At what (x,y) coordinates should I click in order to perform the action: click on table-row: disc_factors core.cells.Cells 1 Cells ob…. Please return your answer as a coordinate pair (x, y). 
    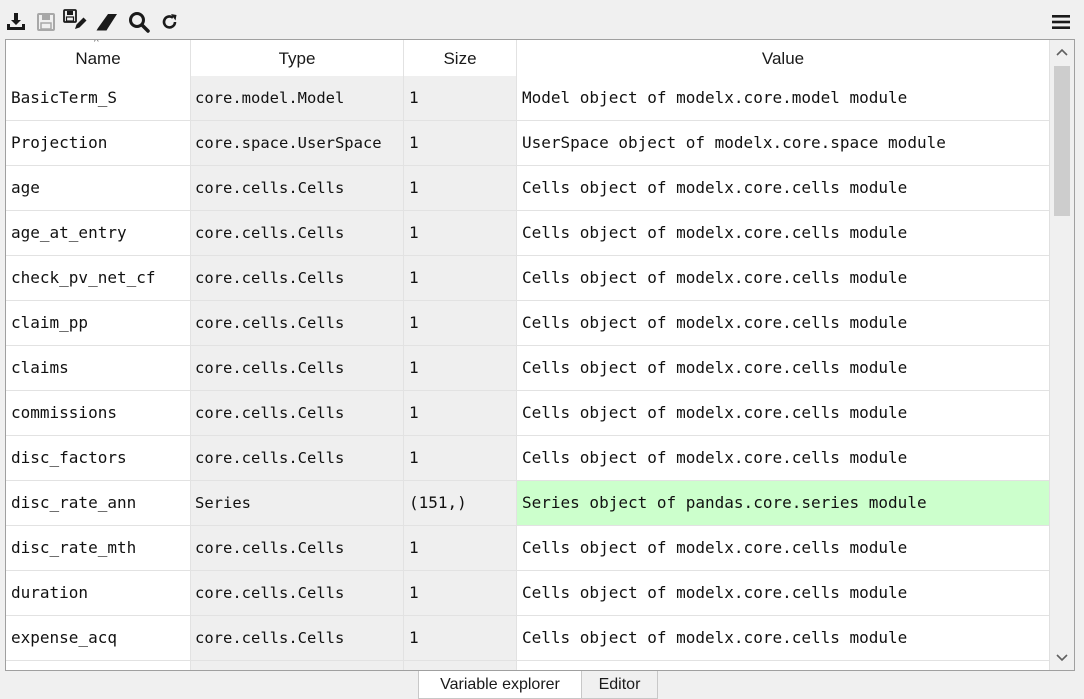
    Looking at the image, I should click on (529, 458).